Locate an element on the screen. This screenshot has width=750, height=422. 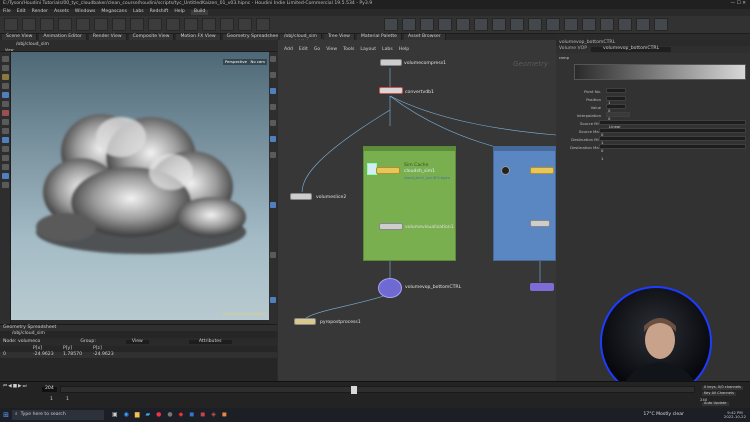
scale-tool-icon is located at coordinates (5, 86).